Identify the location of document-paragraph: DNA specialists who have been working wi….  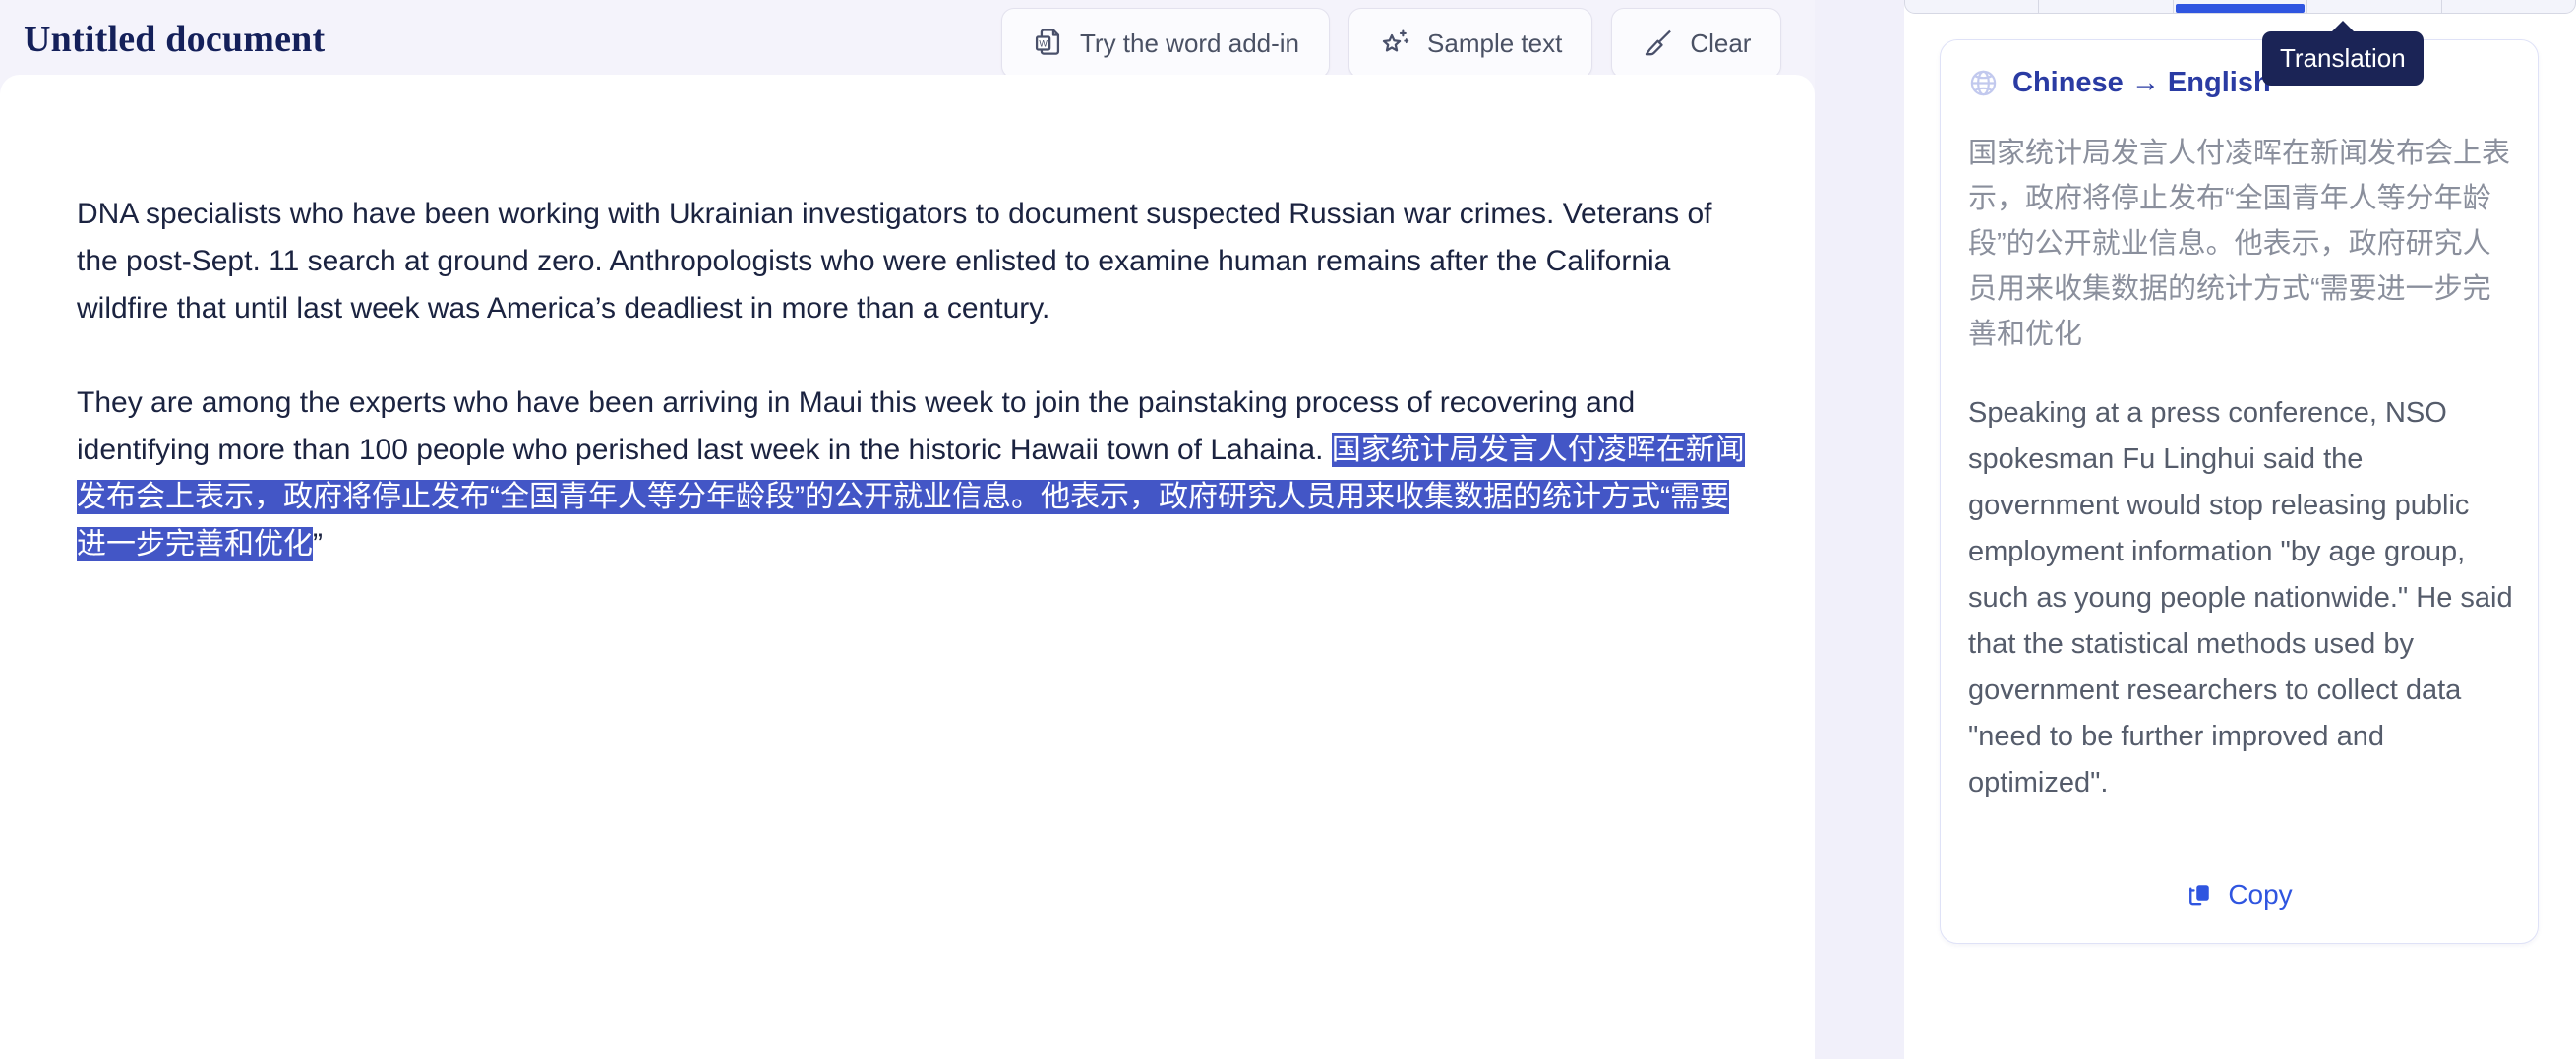
(913, 262).